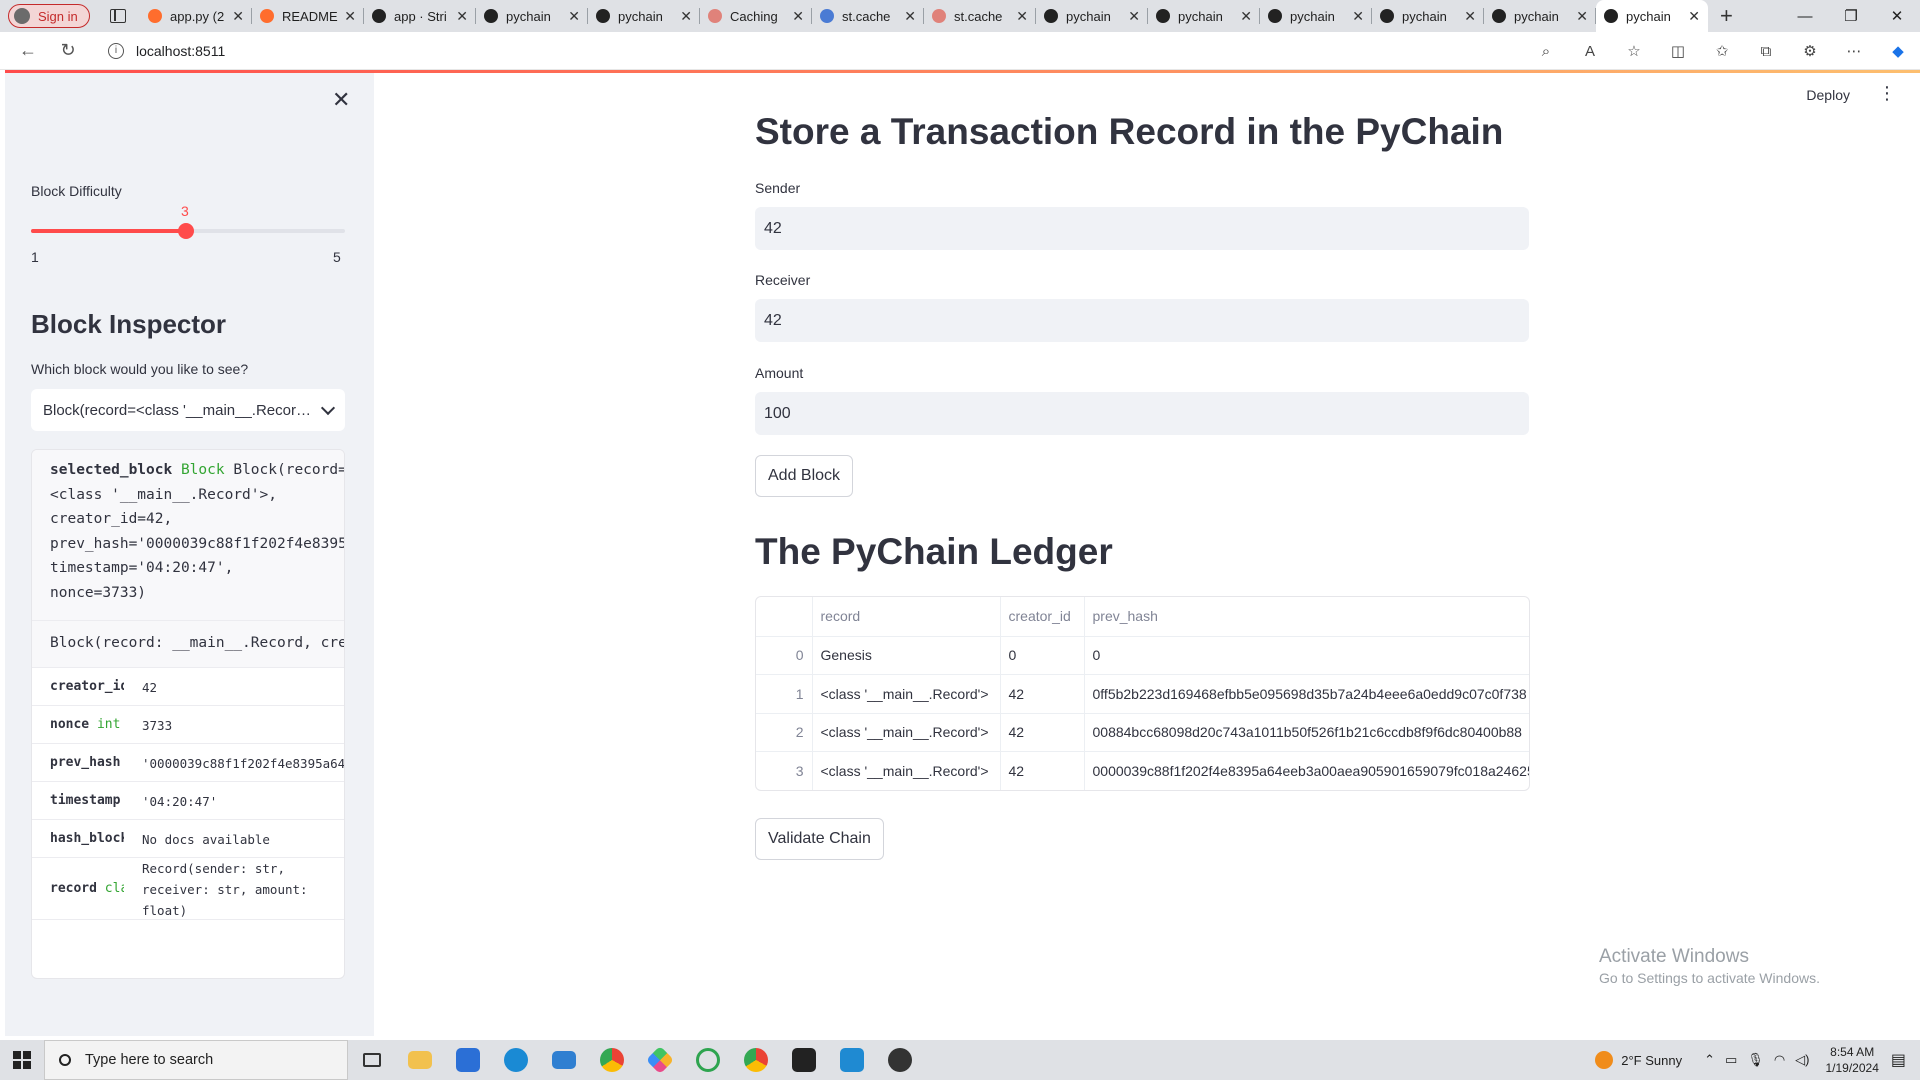  What do you see at coordinates (1590, 51) in the screenshot?
I see `read-aloud-icon: A` at bounding box center [1590, 51].